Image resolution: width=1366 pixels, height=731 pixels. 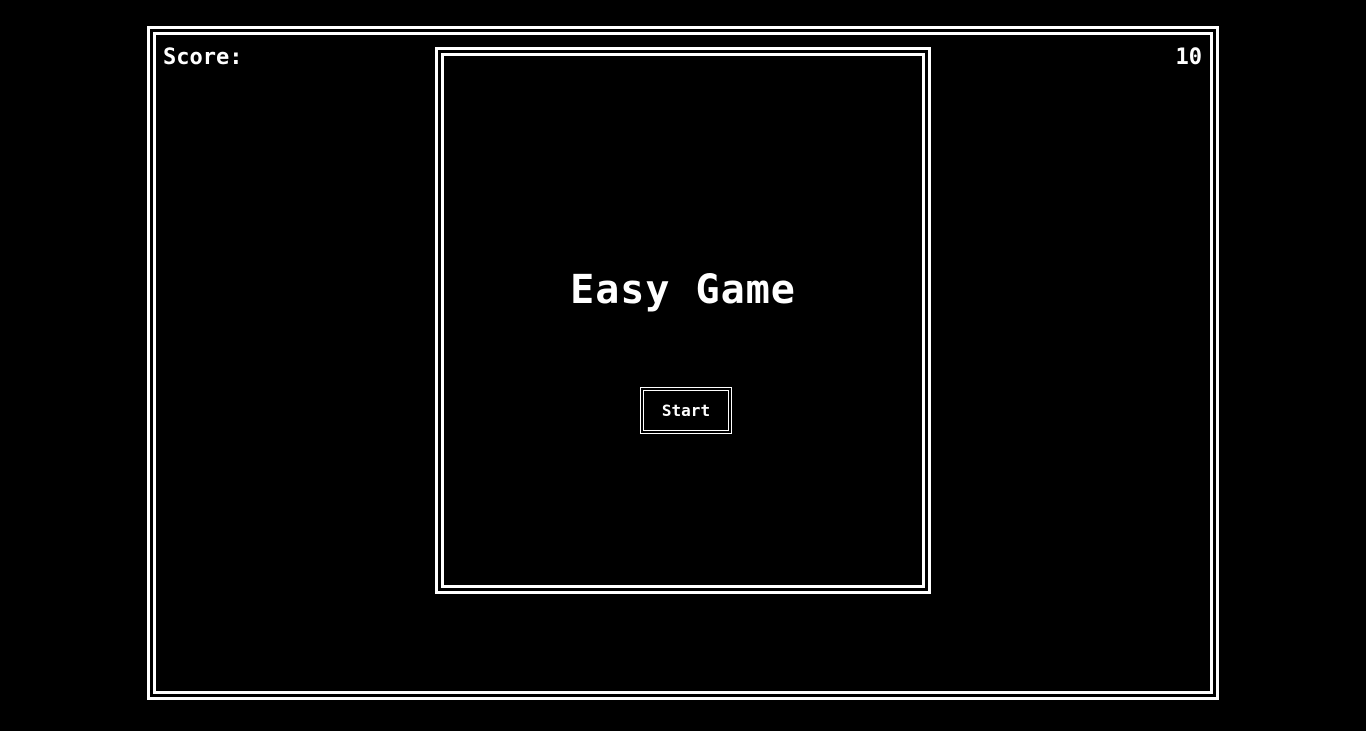 I want to click on score-value: 10, so click(x=1189, y=57).